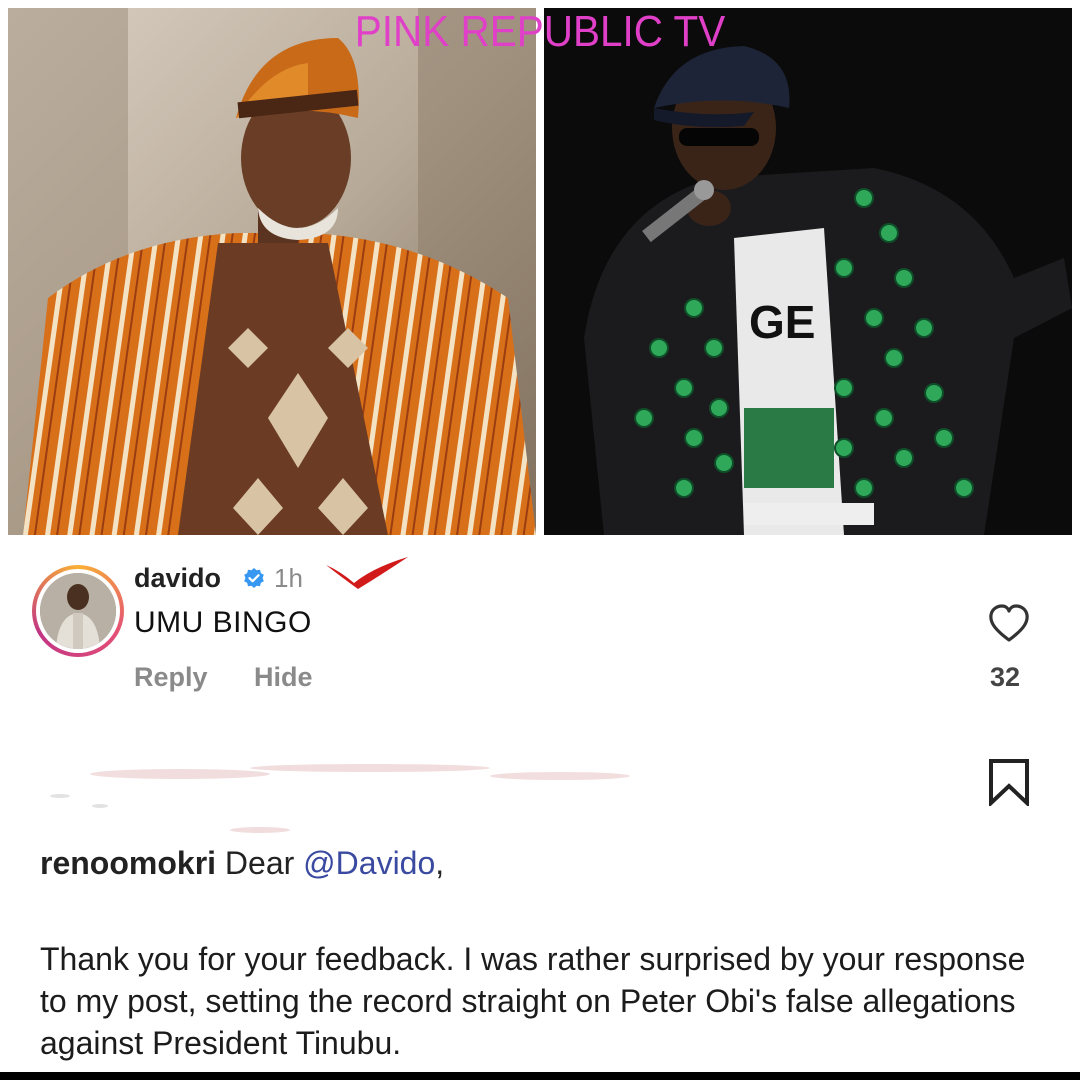 This screenshot has width=1080, height=1080. I want to click on caption-header: renoomokri Dear @Davido,, so click(242, 863).